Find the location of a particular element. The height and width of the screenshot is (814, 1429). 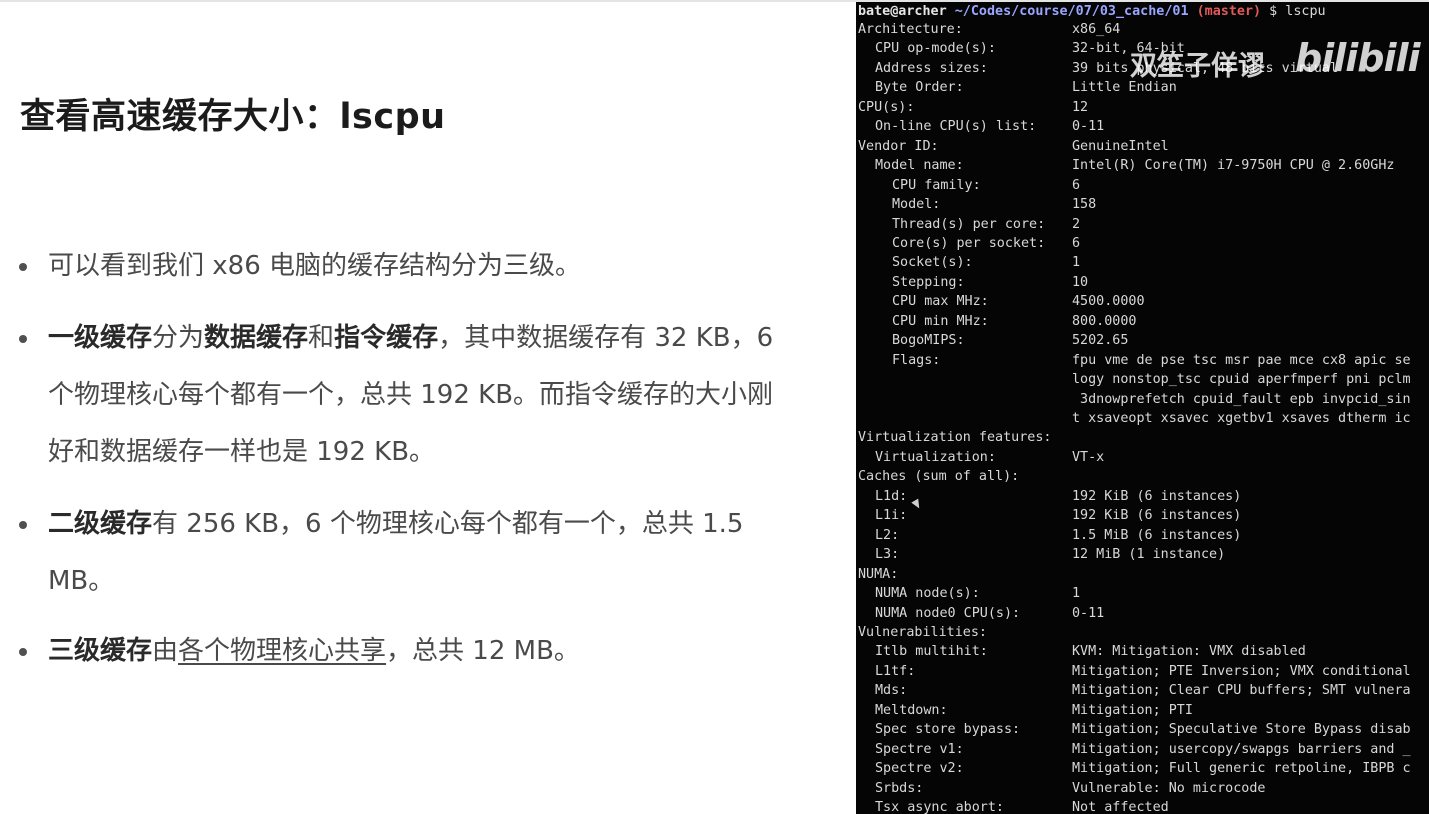

terminal-line: Model: 158 is located at coordinates (1142, 205).